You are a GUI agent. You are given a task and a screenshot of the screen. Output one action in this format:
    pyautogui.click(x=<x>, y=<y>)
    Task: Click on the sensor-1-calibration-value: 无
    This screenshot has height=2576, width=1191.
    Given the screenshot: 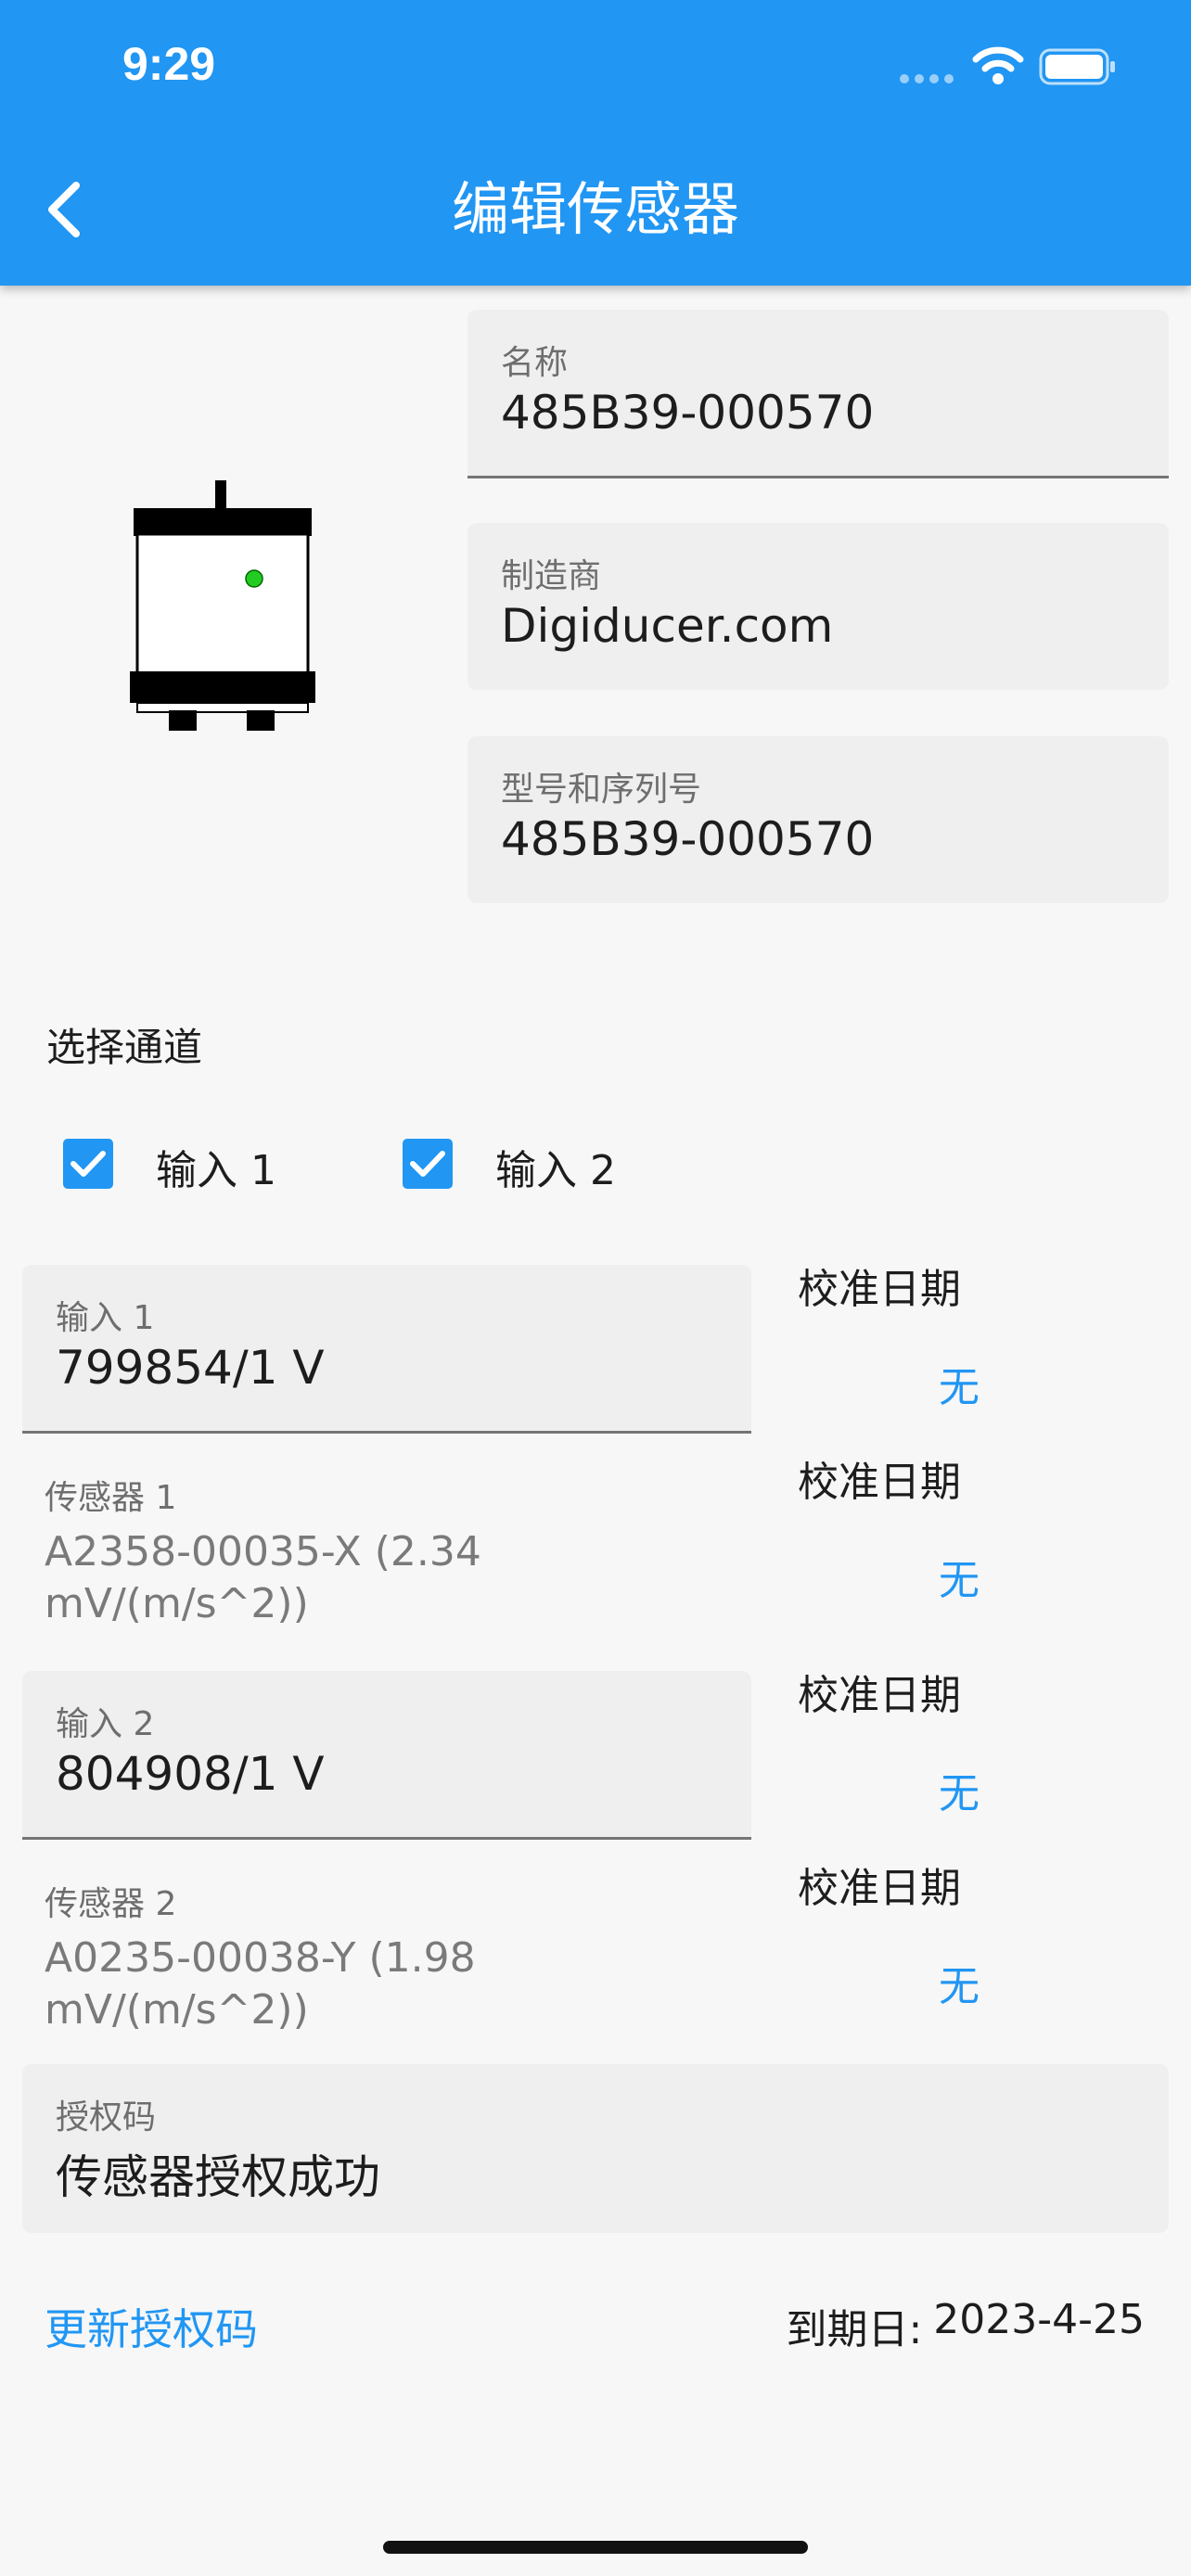 What is the action you would take?
    pyautogui.click(x=959, y=1577)
    